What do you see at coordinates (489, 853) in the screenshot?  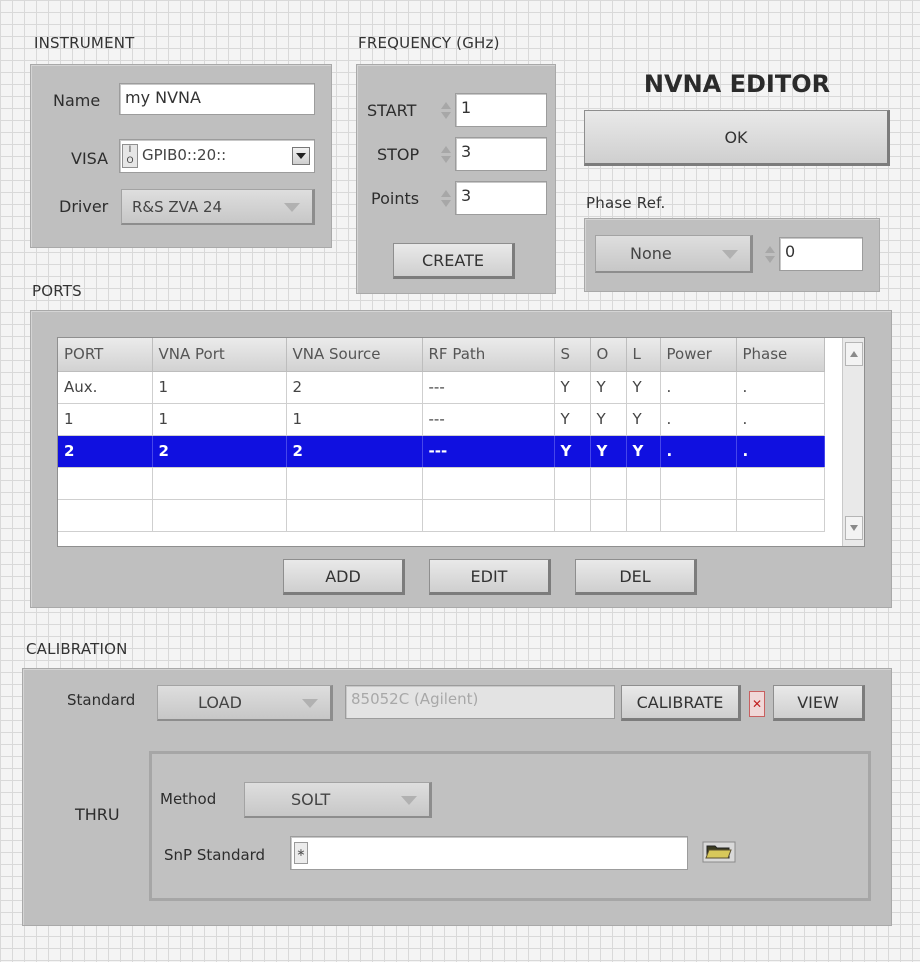 I see `snp-standard-path-input` at bounding box center [489, 853].